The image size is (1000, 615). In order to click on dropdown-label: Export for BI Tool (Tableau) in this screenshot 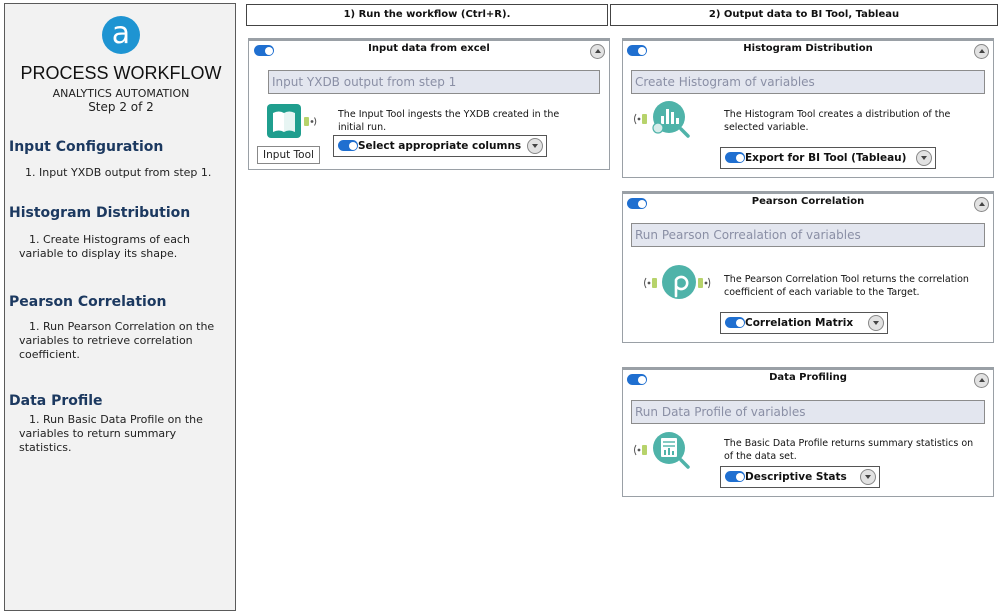, I will do `click(826, 158)`.